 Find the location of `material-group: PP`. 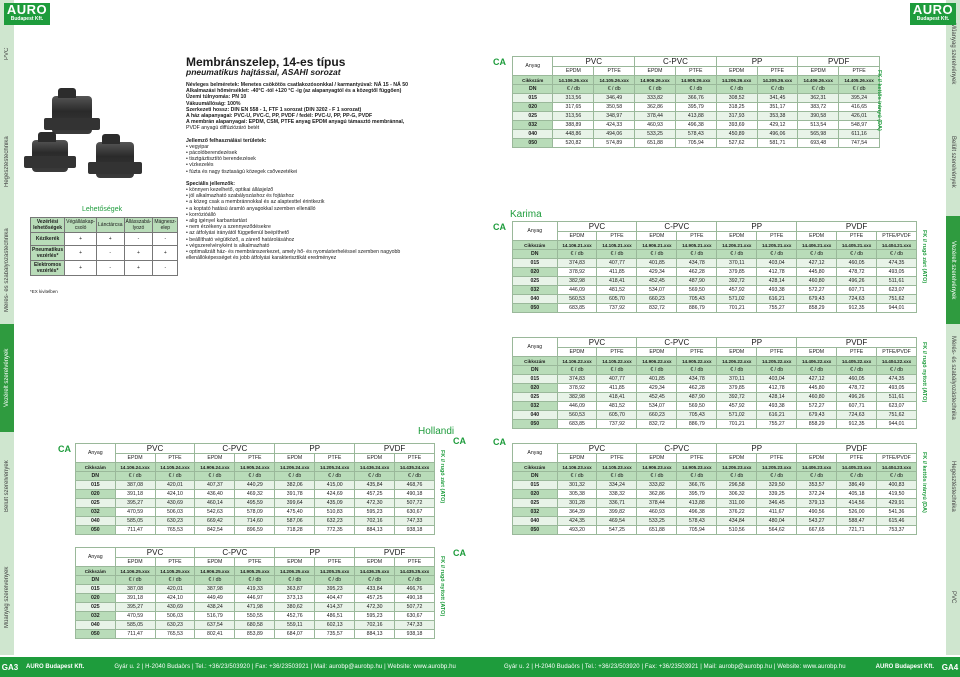

material-group: PP is located at coordinates (315, 448).